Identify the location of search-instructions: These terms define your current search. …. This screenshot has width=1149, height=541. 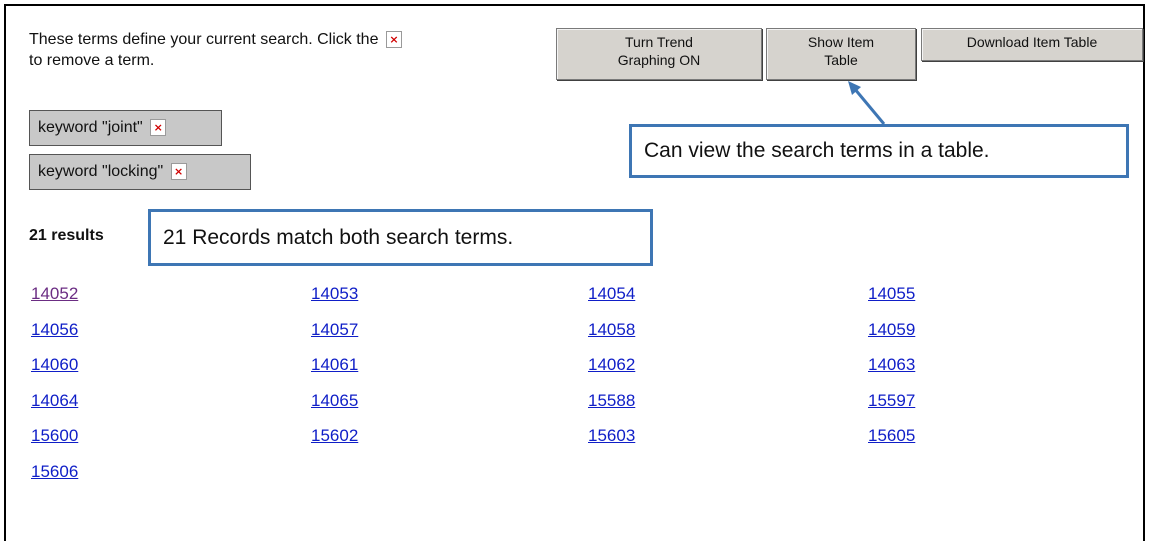
(279, 50).